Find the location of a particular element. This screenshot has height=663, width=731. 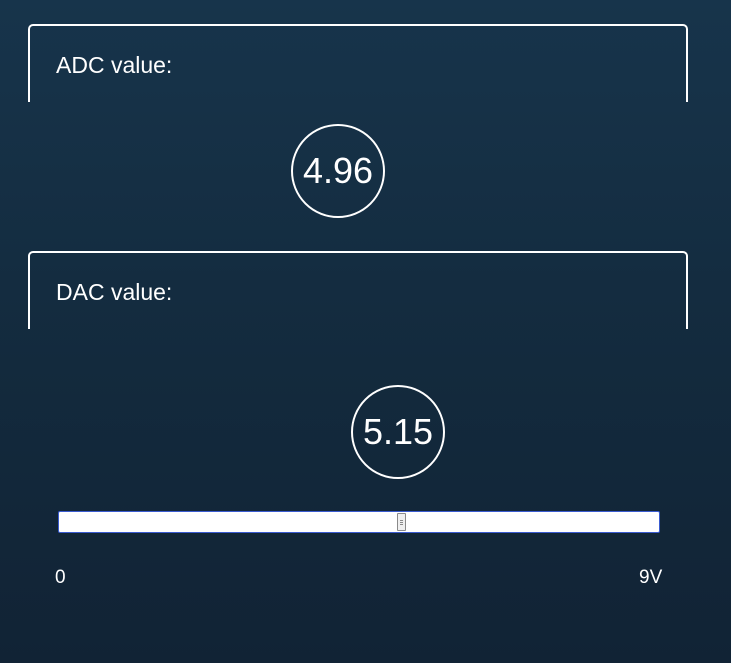

dac-slider-thumb is located at coordinates (401, 522).